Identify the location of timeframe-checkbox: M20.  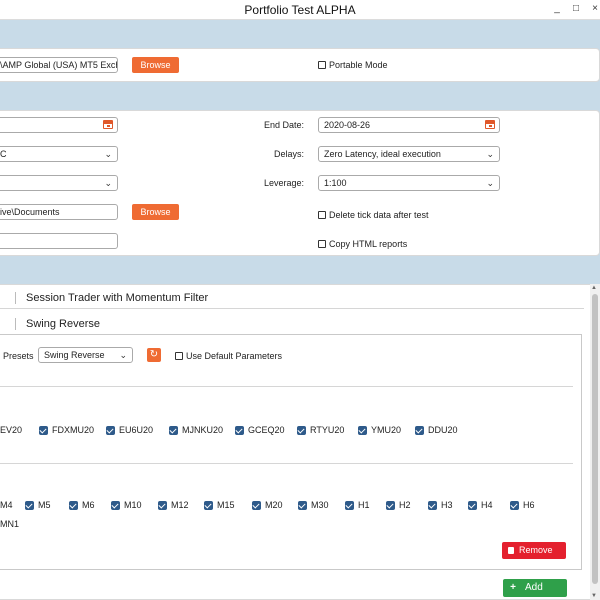
(267, 505).